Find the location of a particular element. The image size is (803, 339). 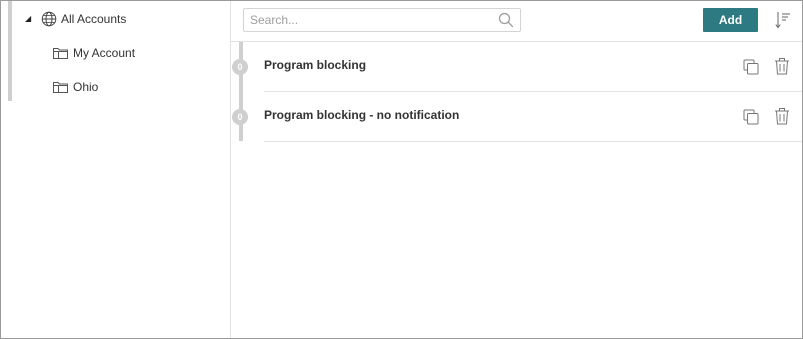

list-scrollbar is located at coordinates (241, 91).